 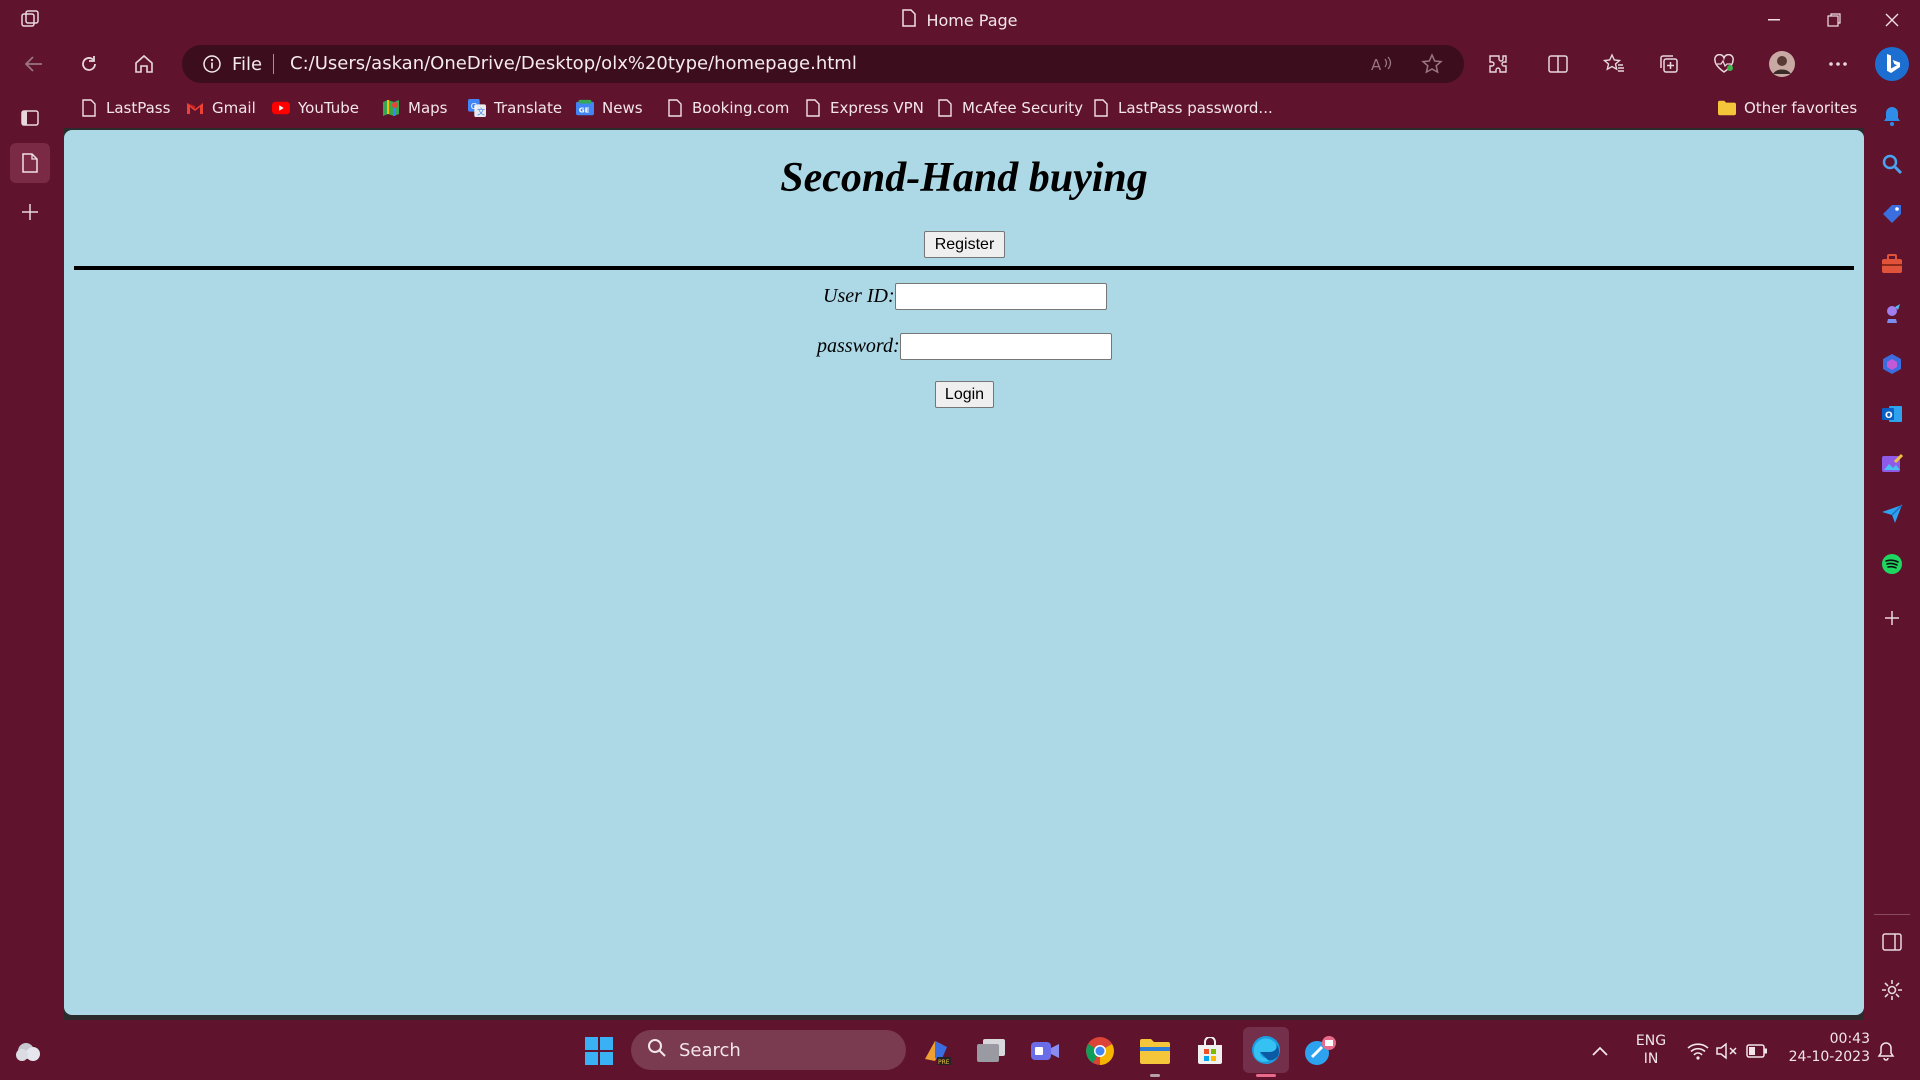 I want to click on shopping-tag-icon, so click(x=1892, y=214).